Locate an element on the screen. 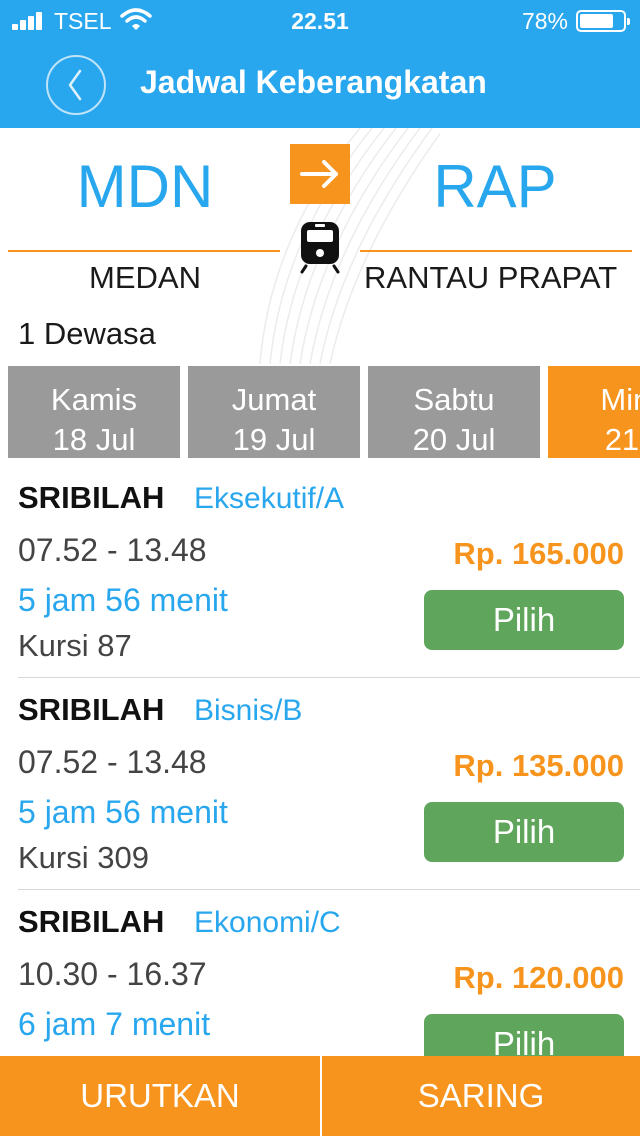  sort-button: URUTKAN is located at coordinates (160, 1096).